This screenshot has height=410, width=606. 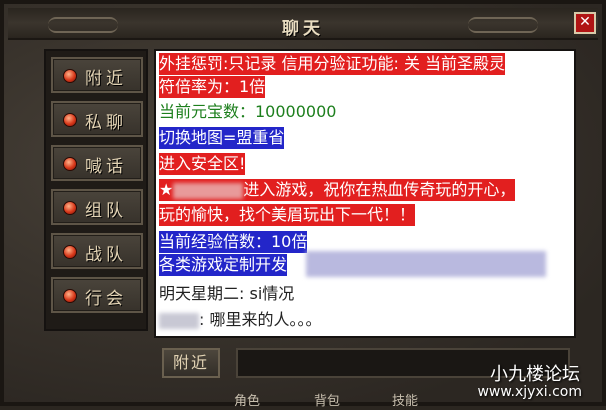 I want to click on chat-line-text: 进入游戏，祝你在热血传奇玩的开心，, so click(x=379, y=189).